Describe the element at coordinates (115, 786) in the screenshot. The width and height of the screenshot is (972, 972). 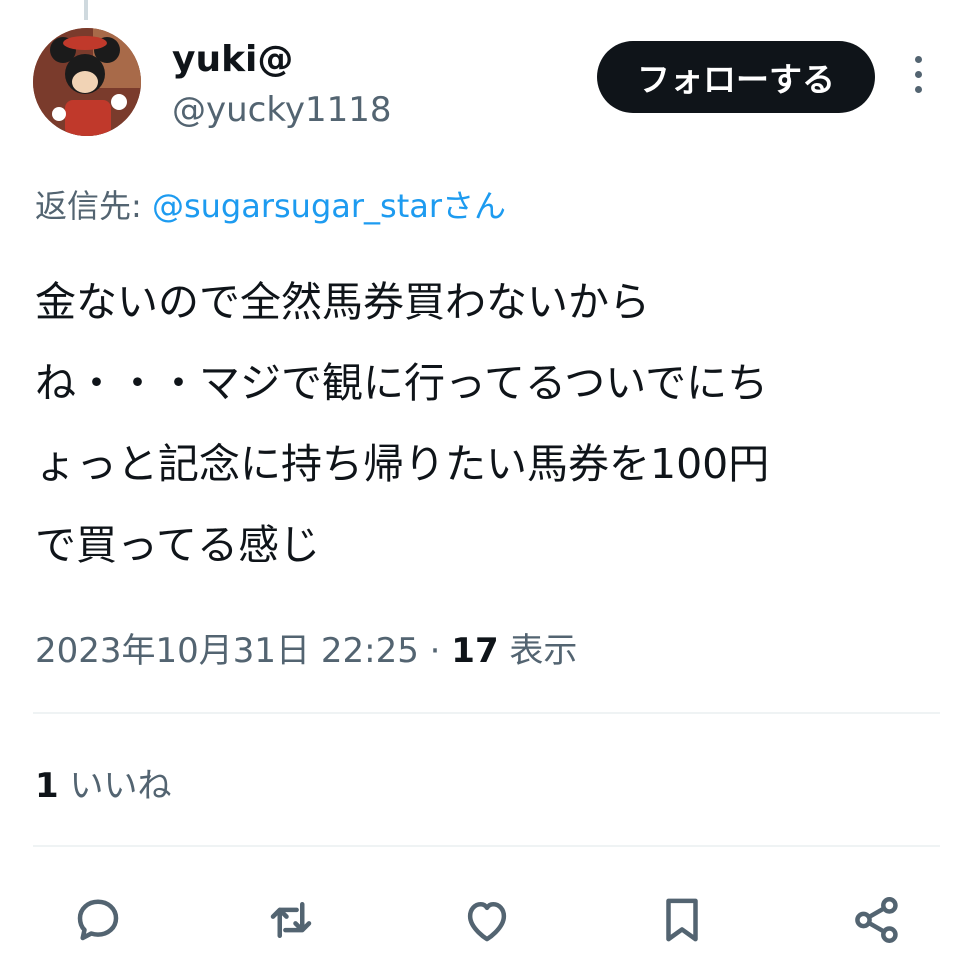
I see `likes-label: いいね` at that location.